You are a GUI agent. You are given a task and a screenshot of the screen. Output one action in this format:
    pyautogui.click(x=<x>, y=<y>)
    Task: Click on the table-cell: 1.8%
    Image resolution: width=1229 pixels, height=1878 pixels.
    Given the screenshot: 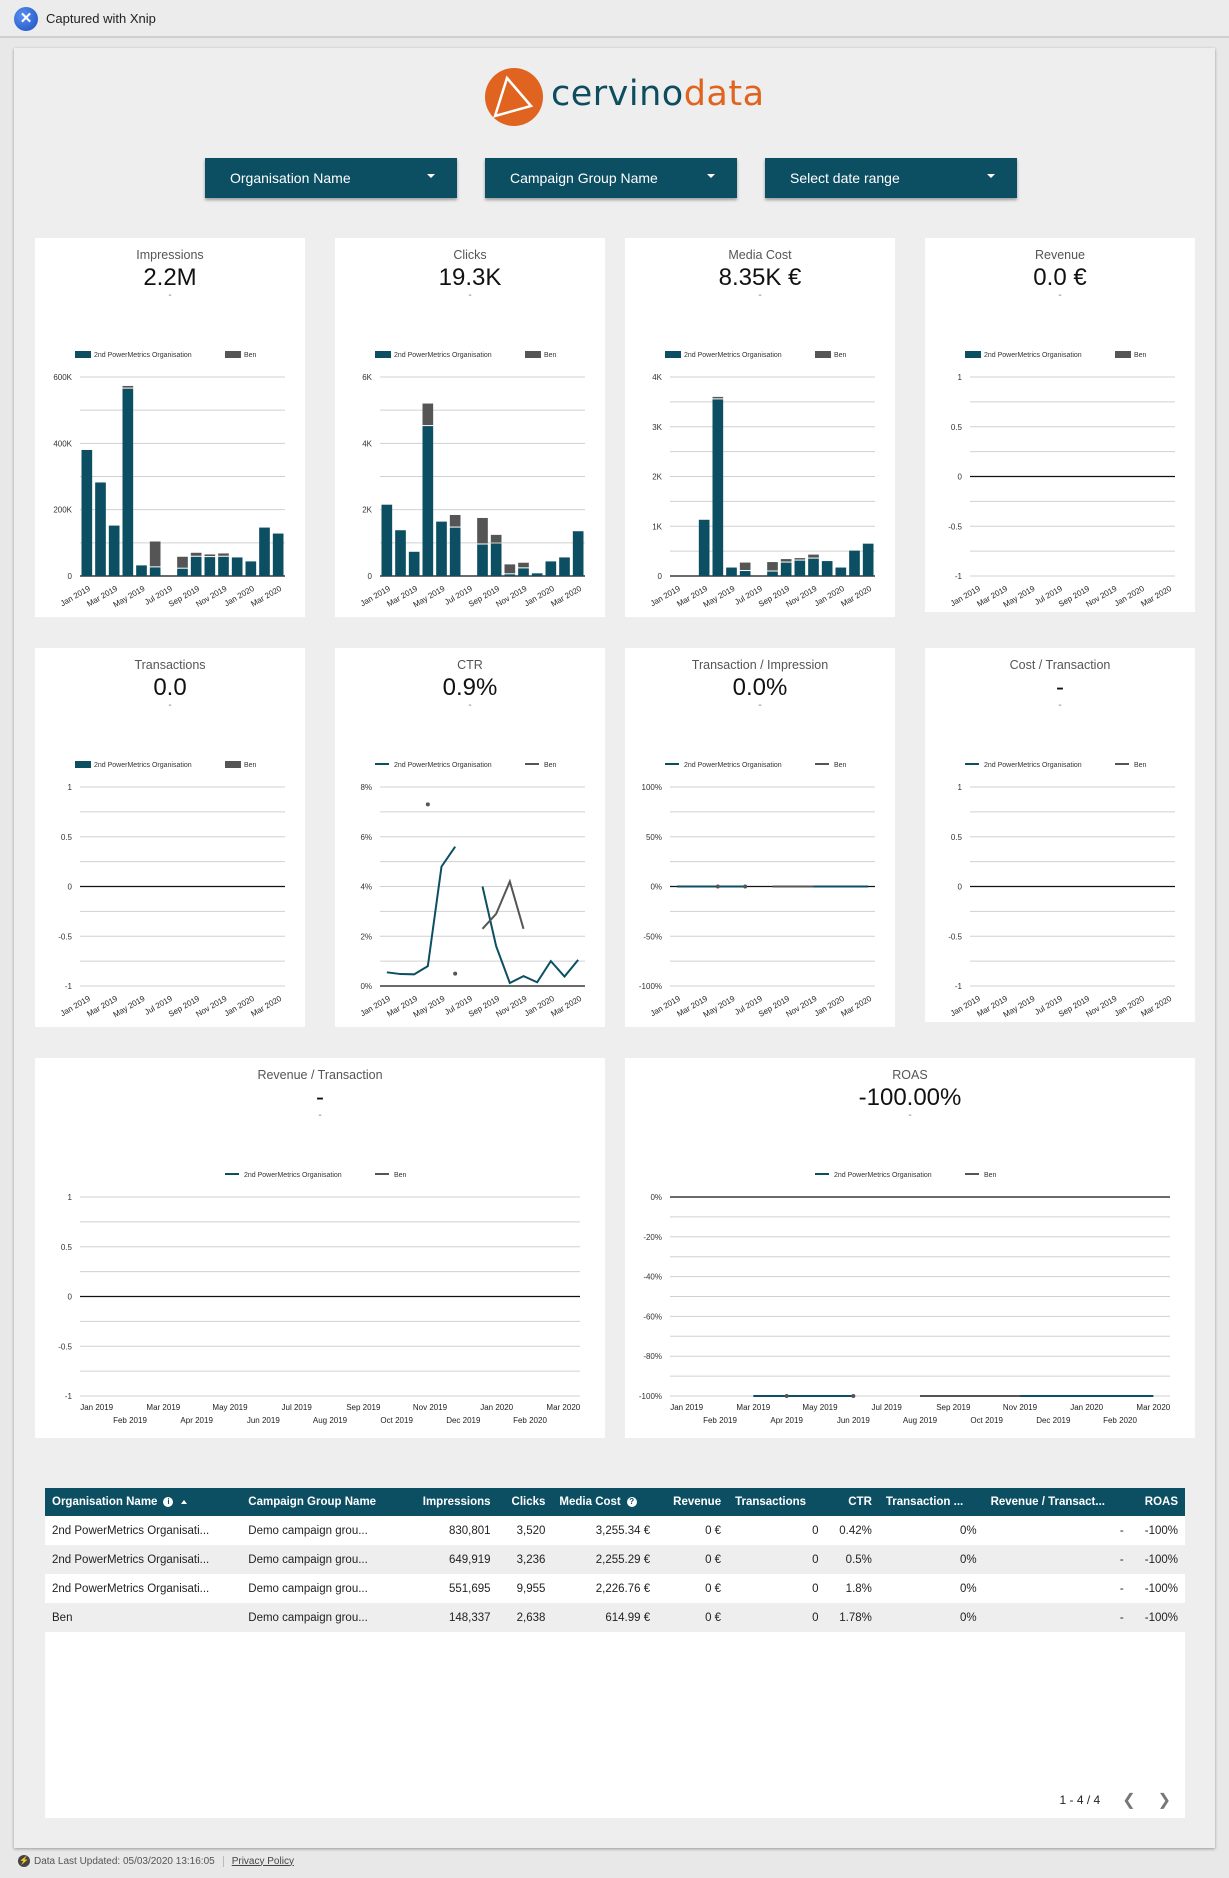 What is the action you would take?
    pyautogui.click(x=852, y=1588)
    